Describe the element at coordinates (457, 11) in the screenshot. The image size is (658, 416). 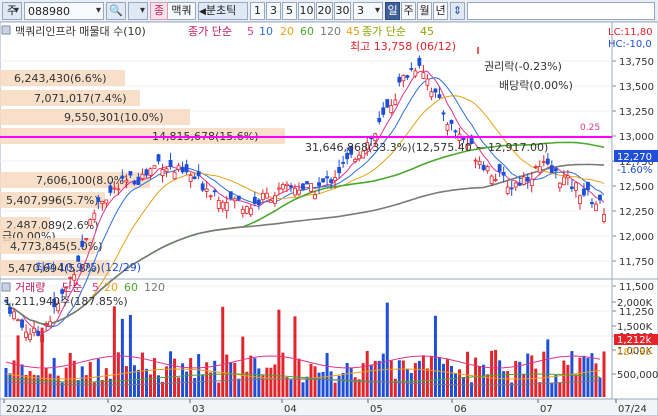
I see `updown-button: ⇕` at that location.